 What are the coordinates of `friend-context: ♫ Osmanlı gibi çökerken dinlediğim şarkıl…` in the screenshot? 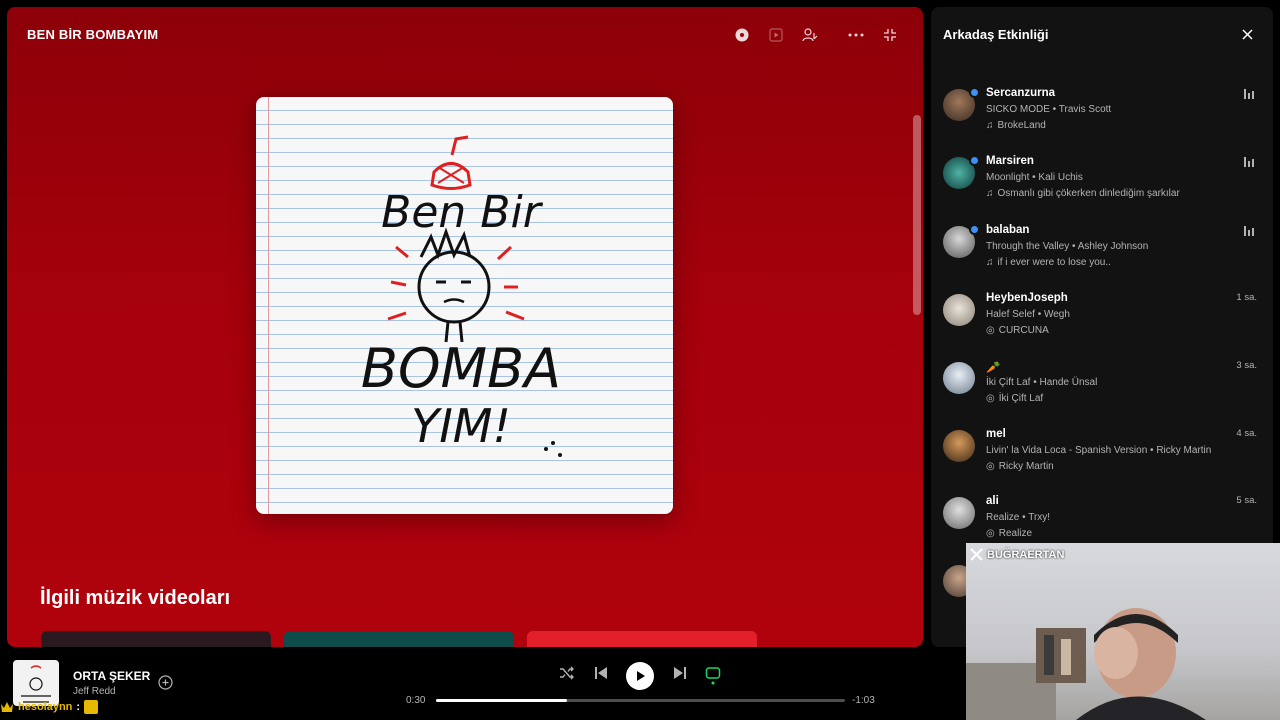 It's located at (1083, 193).